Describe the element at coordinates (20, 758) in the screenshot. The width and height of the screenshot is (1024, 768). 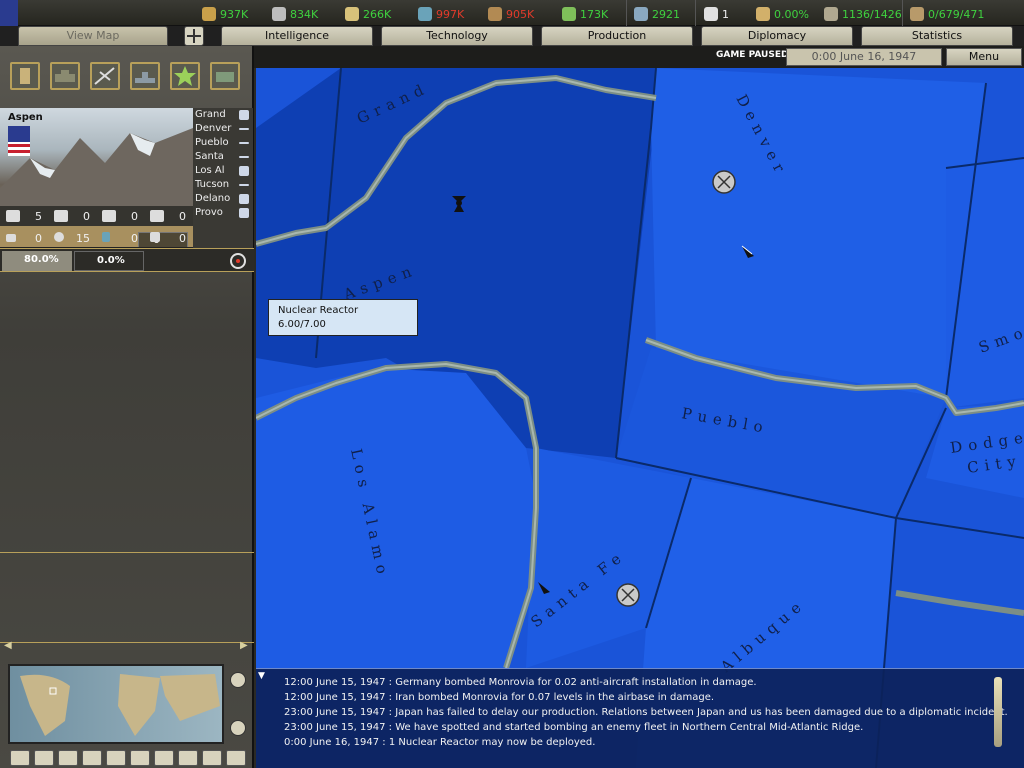
I see `map-filter-terrain-button` at that location.